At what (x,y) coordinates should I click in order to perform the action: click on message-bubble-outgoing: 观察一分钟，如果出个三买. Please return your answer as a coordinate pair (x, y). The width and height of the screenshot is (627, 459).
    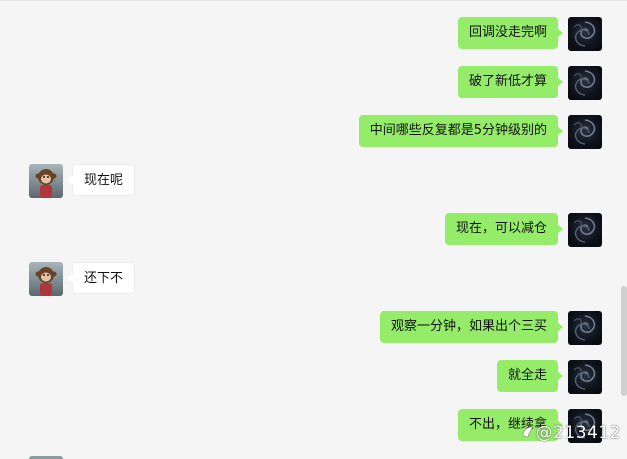
    Looking at the image, I should click on (471, 327).